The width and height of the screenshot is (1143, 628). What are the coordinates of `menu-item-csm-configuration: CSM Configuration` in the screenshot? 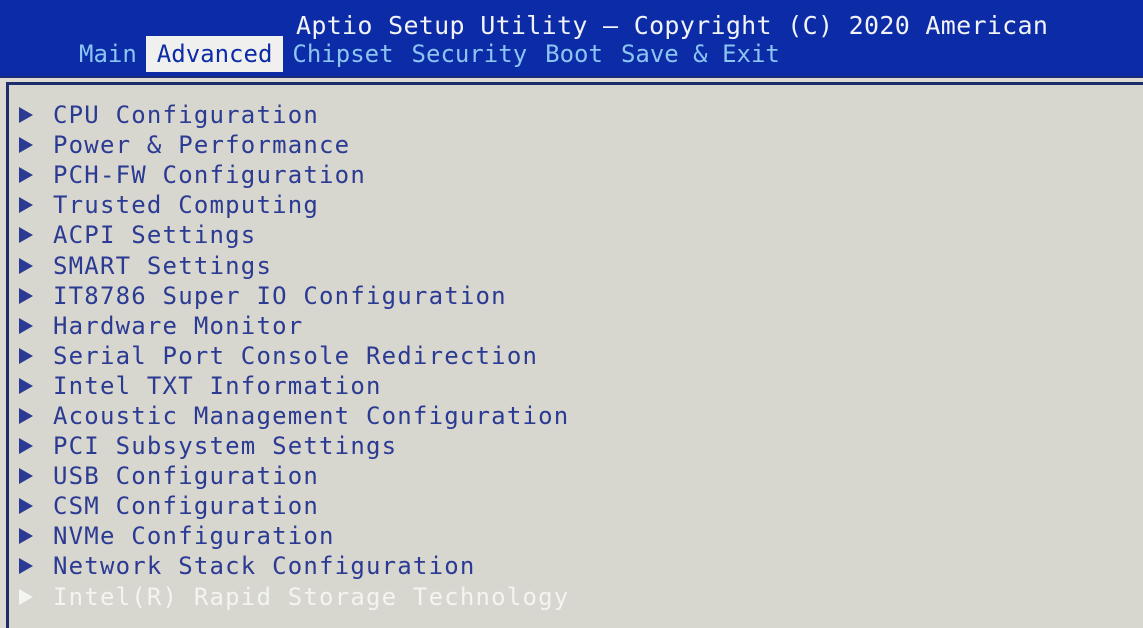 It's located at (293, 506).